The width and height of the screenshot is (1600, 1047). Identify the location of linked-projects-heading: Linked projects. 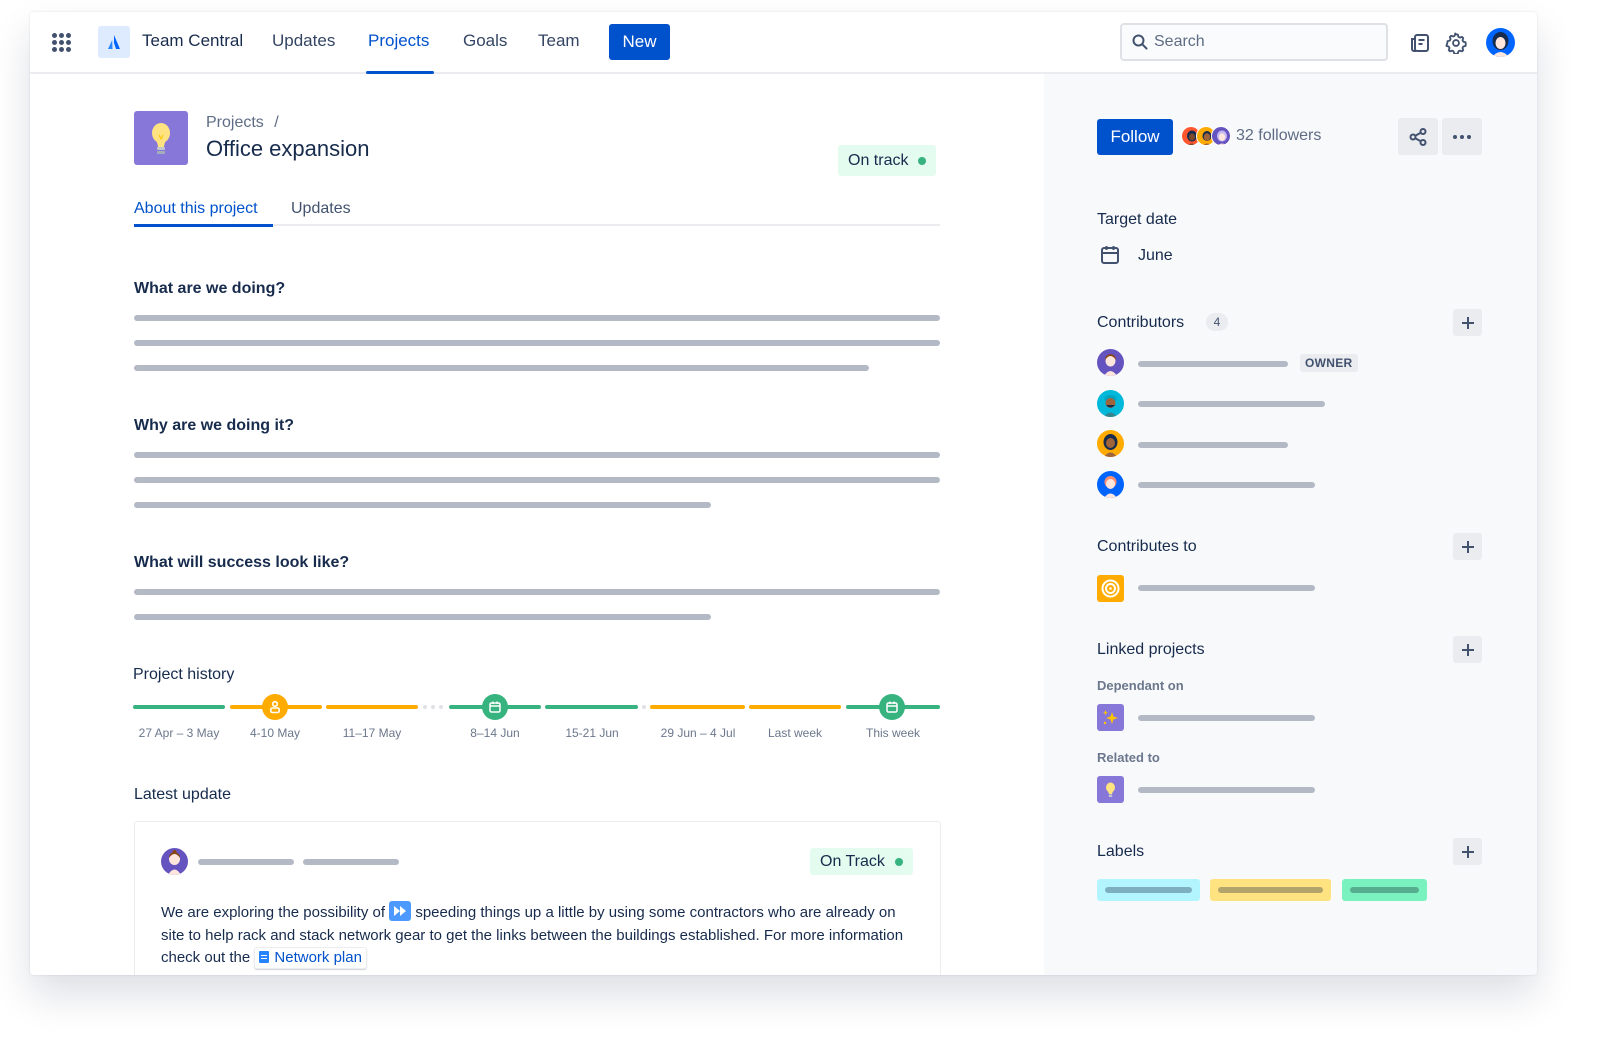
(1151, 649).